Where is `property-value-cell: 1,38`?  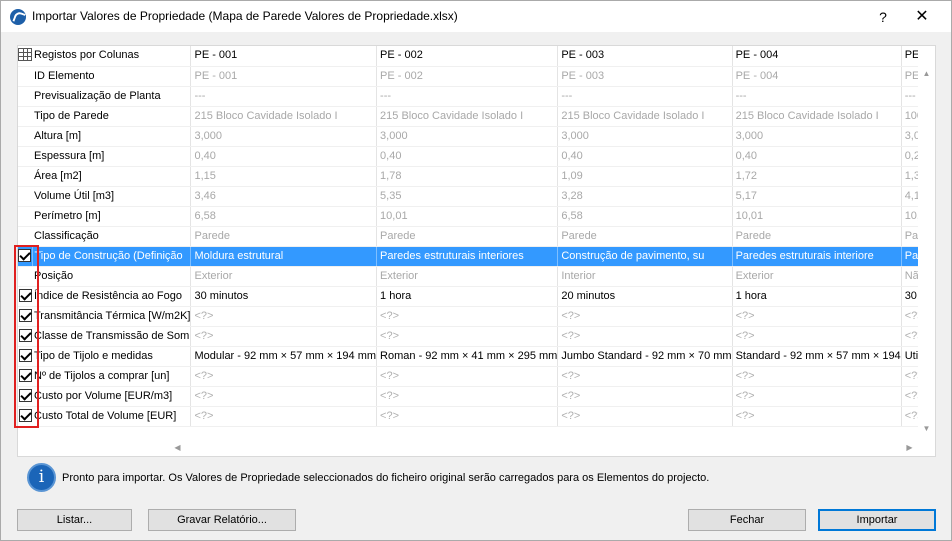
property-value-cell: 1,38 is located at coordinates (910, 176).